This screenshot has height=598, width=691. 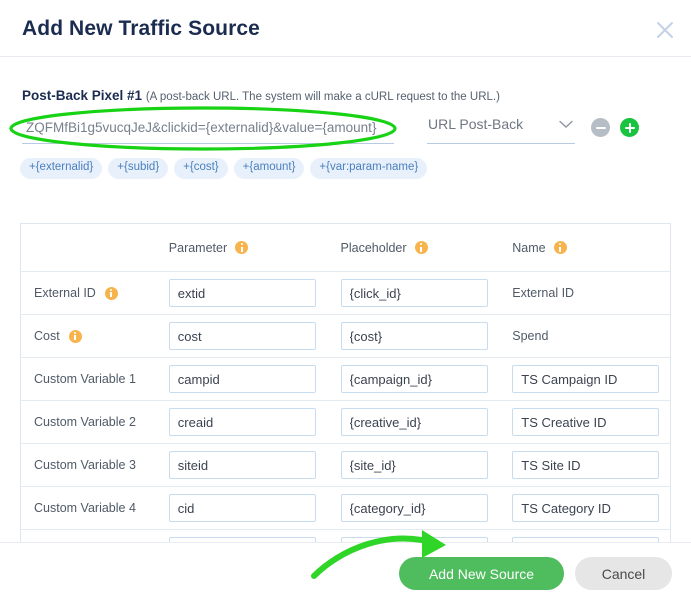 What do you see at coordinates (373, 247) in the screenshot?
I see `table-header-placeholder-label: Placeholder` at bounding box center [373, 247].